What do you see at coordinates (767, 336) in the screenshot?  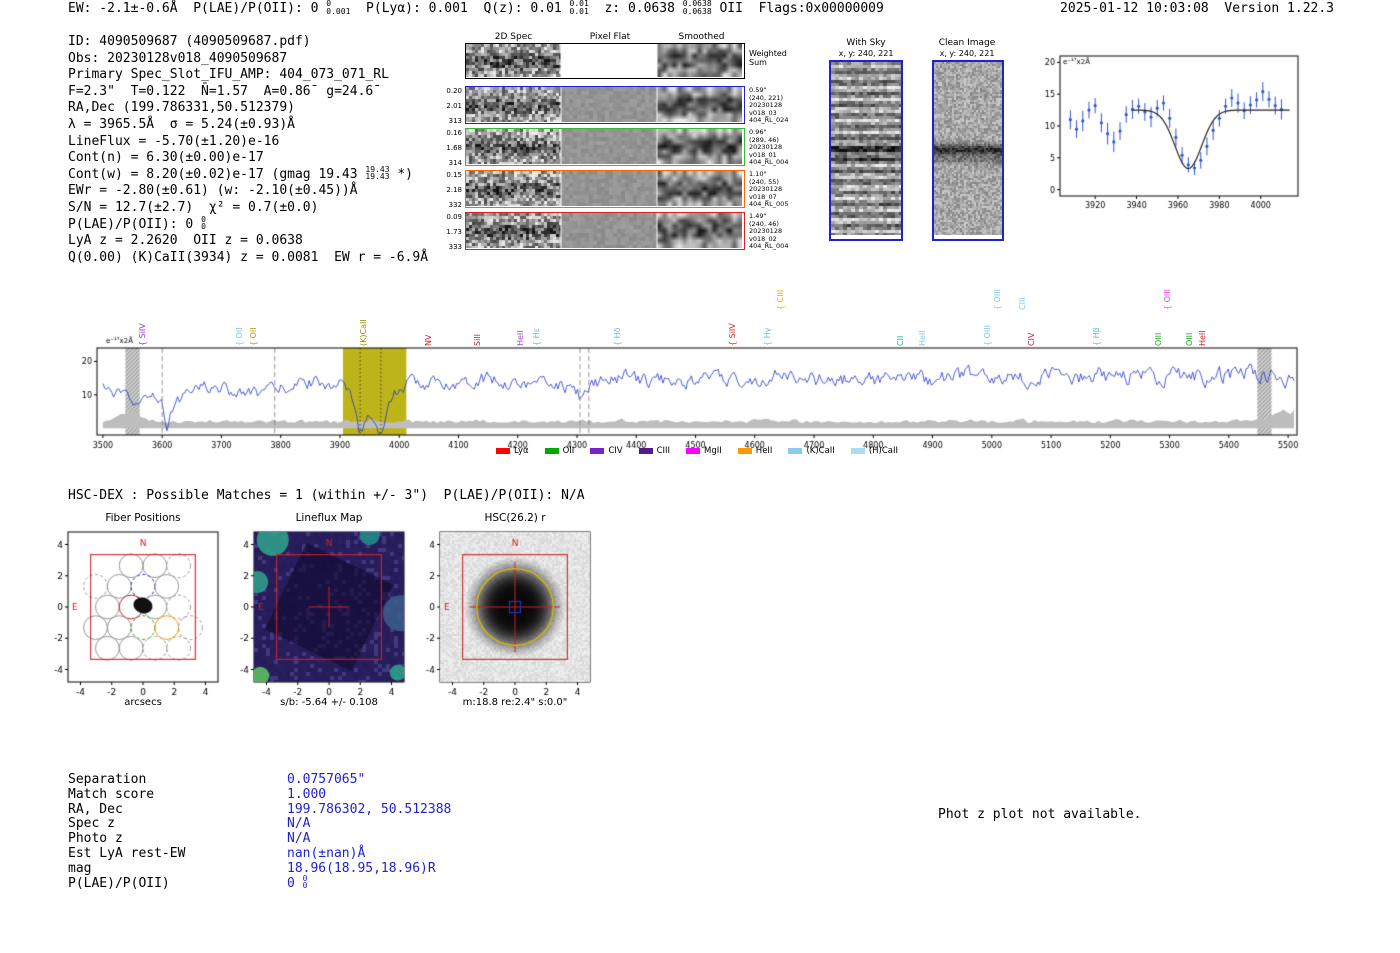 I see `spectral-line-label: { Hγ` at bounding box center [767, 336].